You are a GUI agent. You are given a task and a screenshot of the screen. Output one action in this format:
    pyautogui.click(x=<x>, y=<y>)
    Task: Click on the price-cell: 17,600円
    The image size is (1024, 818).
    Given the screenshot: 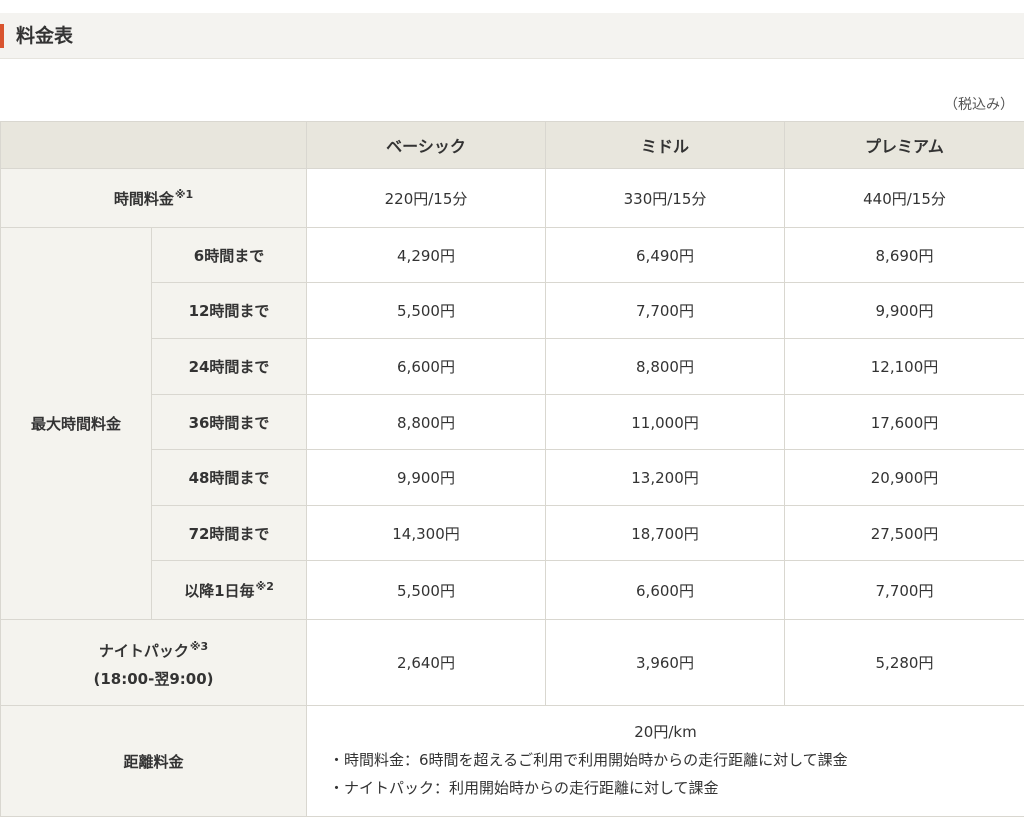 What is the action you would take?
    pyautogui.click(x=904, y=422)
    